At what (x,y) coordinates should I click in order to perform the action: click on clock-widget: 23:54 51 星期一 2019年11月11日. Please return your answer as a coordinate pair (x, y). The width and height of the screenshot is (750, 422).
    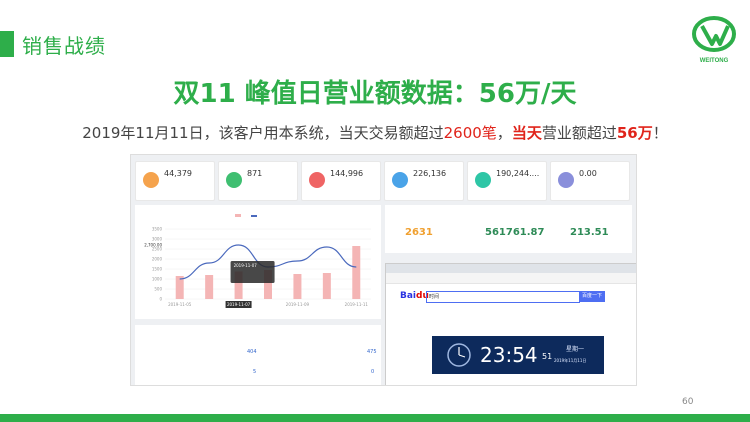
    Looking at the image, I should click on (518, 355).